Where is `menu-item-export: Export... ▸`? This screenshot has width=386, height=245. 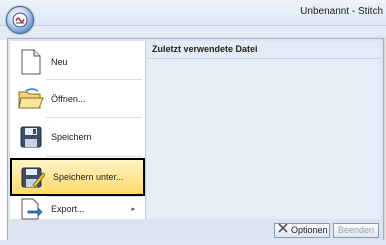 menu-item-export: Export... ▸ is located at coordinates (77, 209).